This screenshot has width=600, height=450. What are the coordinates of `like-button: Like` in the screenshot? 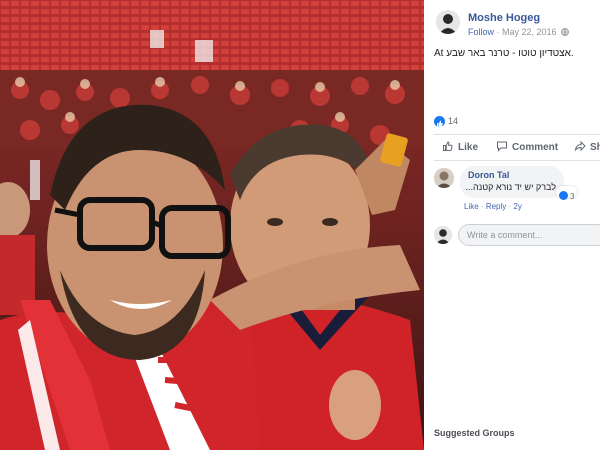 It's located at (460, 148).